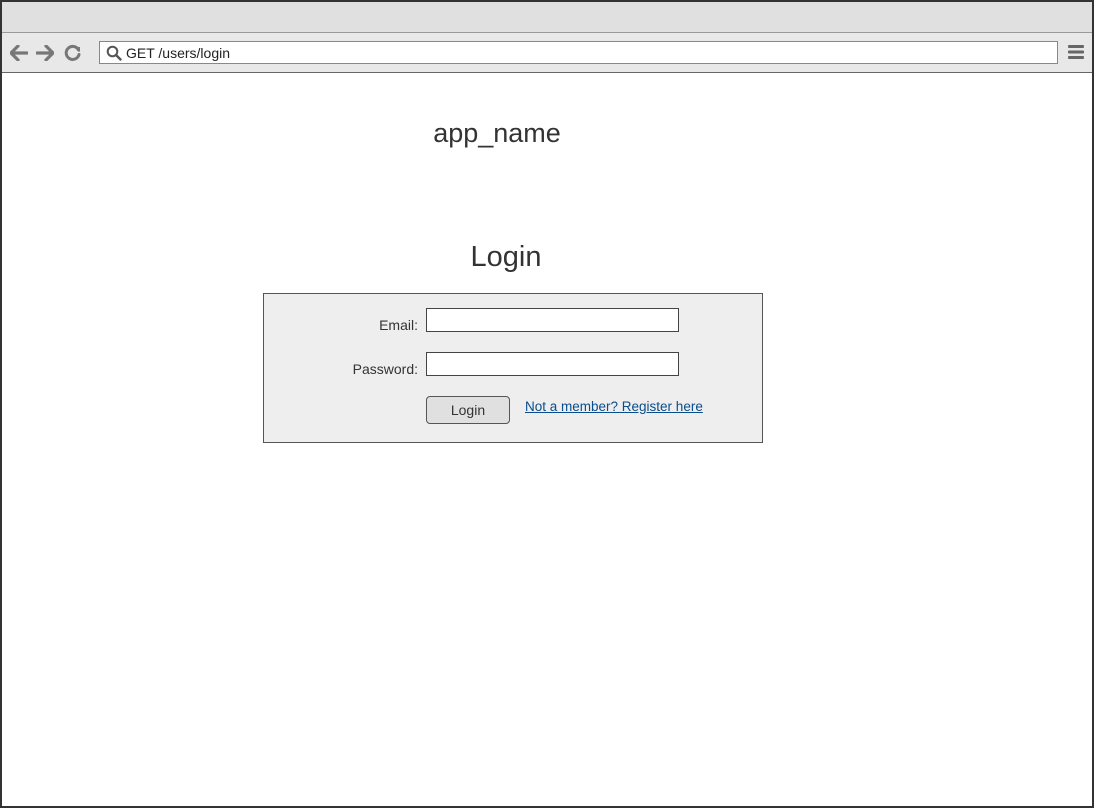 The image size is (1094, 808). I want to click on browser-toolbar, so click(547, 53).